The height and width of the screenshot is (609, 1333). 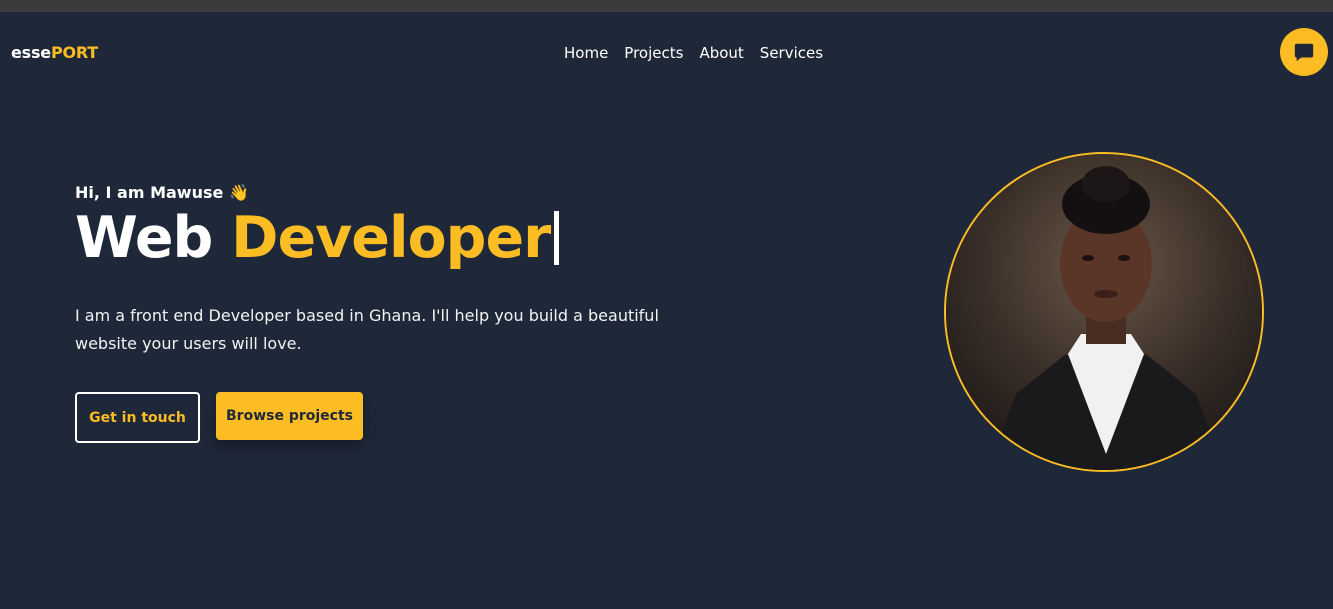 I want to click on logo: essePORT, so click(x=54, y=52).